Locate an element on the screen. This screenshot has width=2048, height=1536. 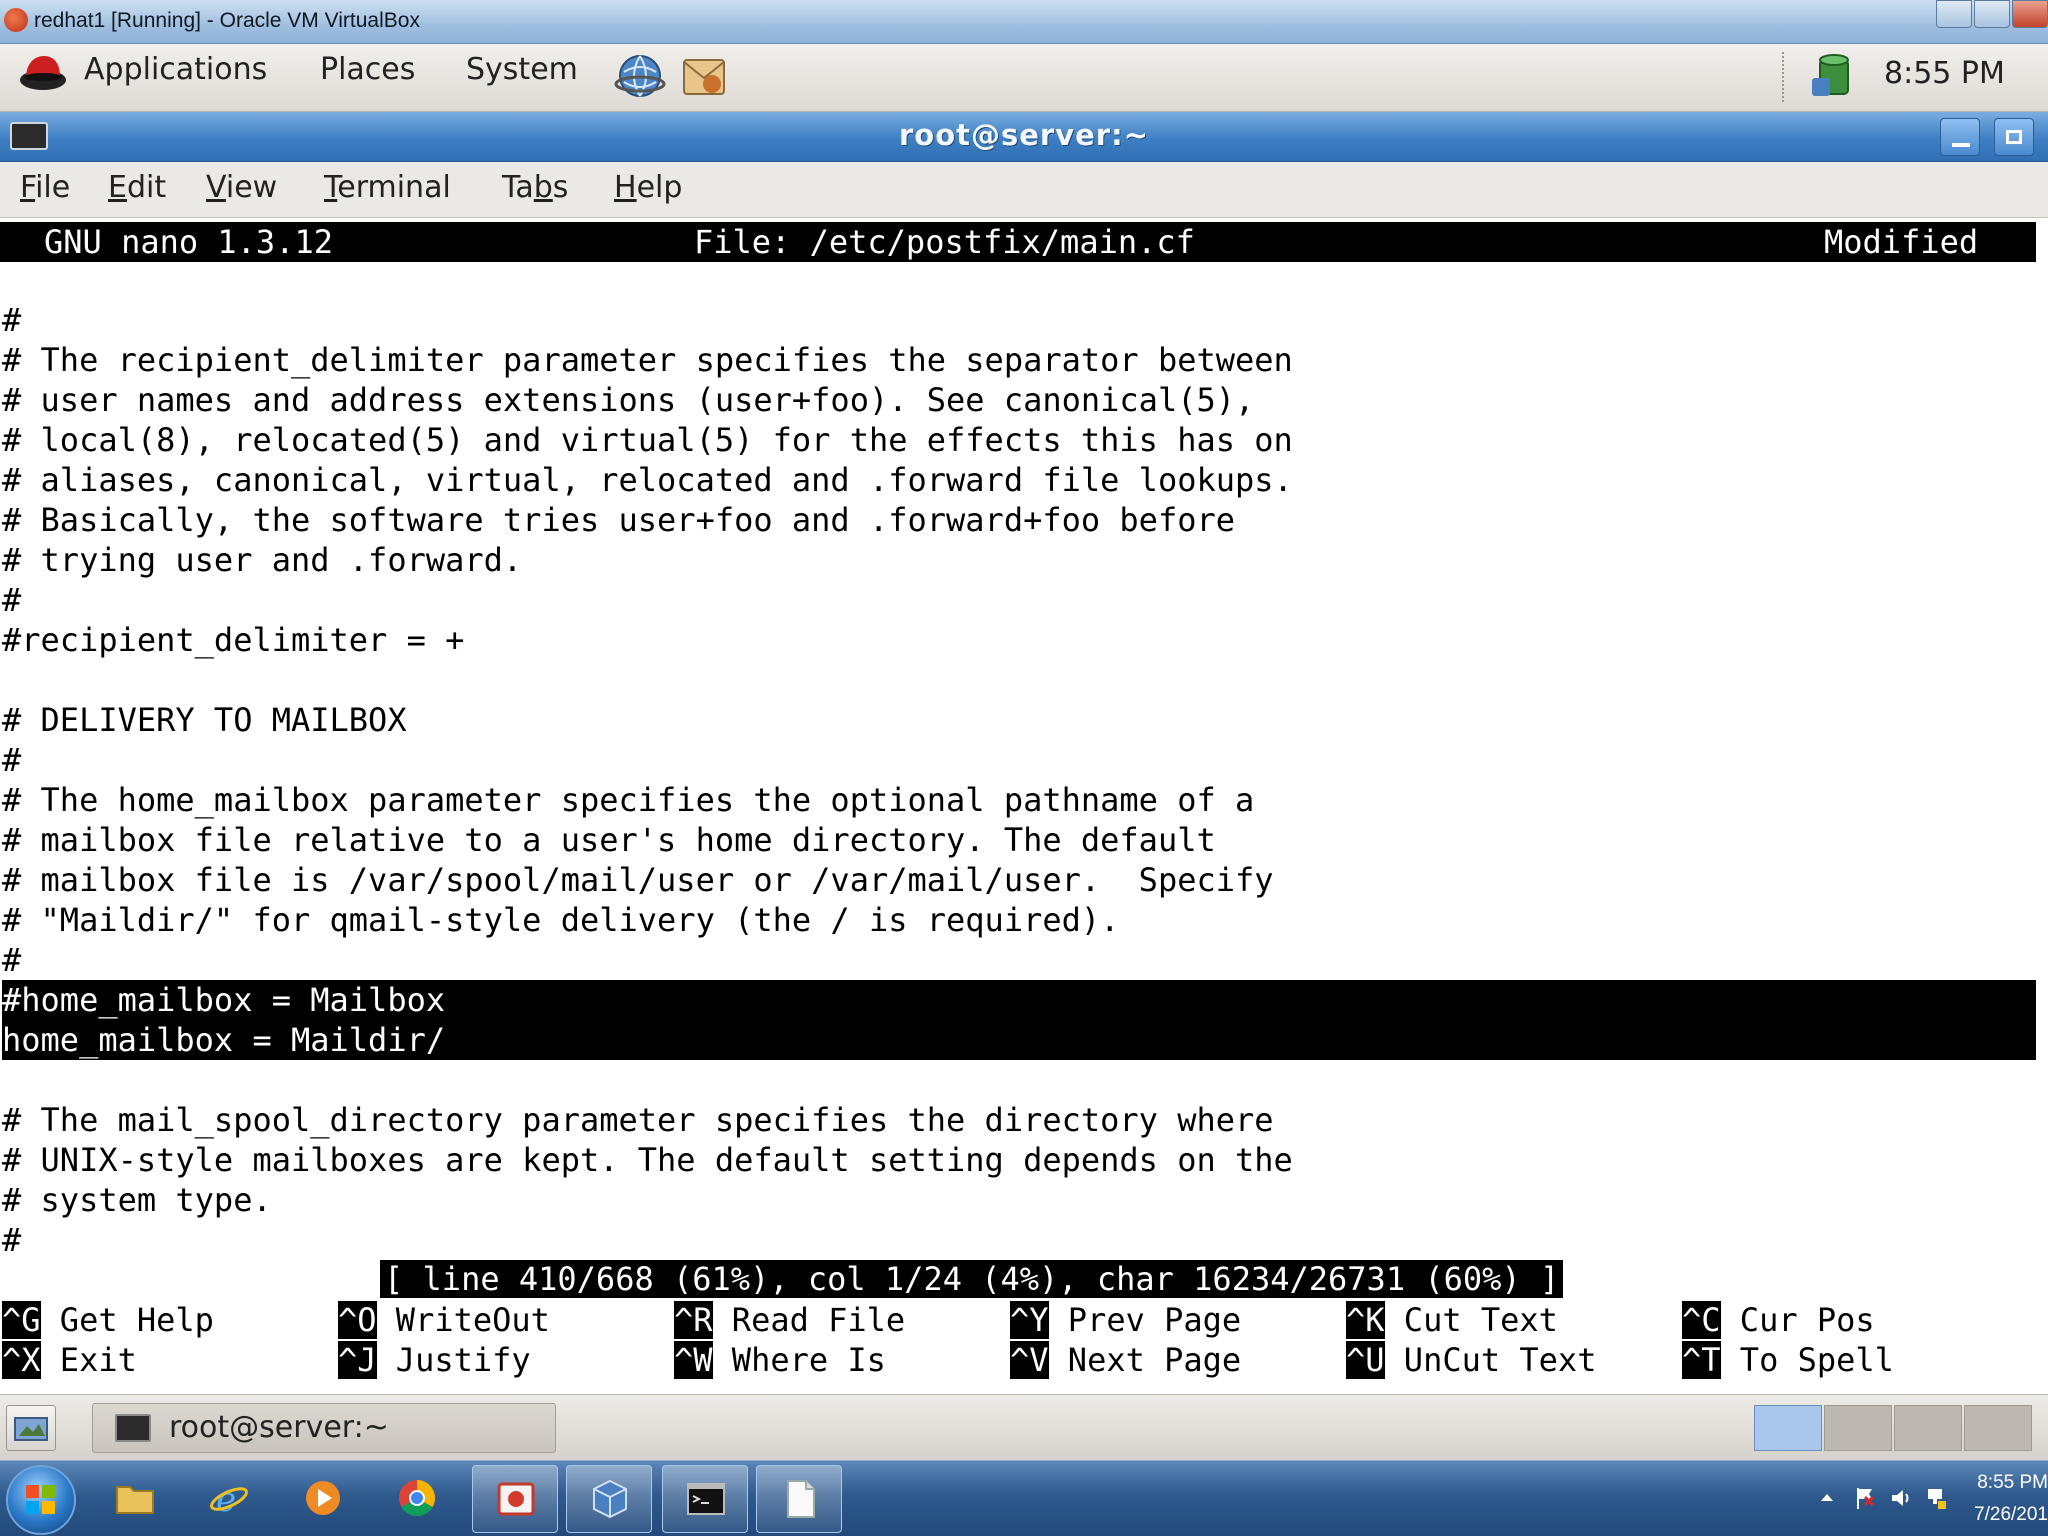
taskbar-cmd-button is located at coordinates (705, 1499).